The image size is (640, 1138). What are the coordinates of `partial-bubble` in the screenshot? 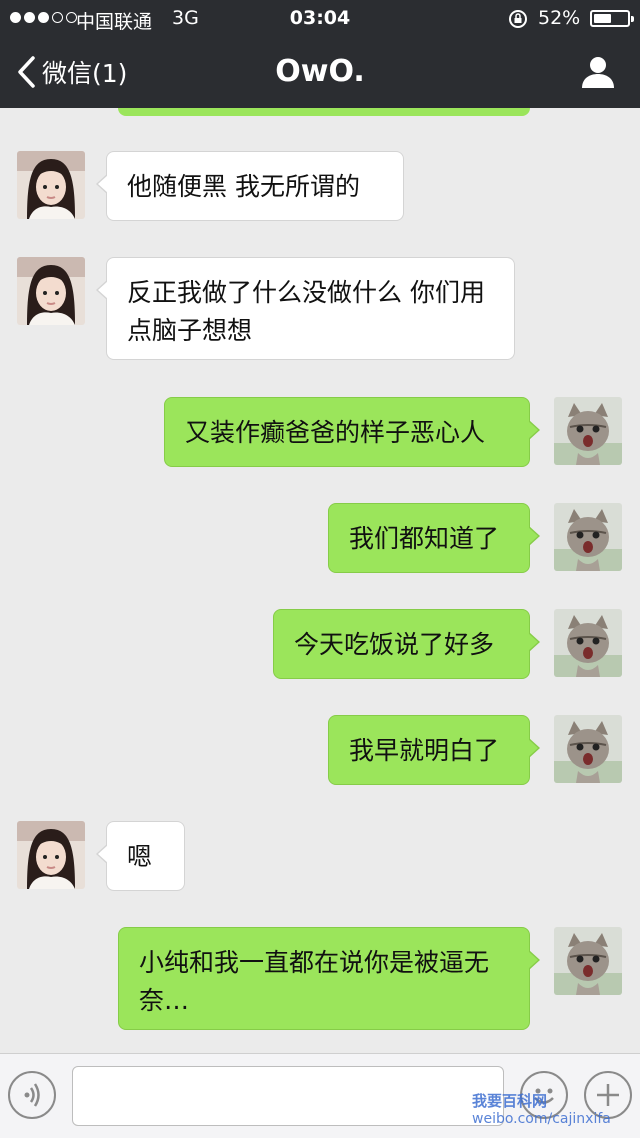 It's located at (324, 112).